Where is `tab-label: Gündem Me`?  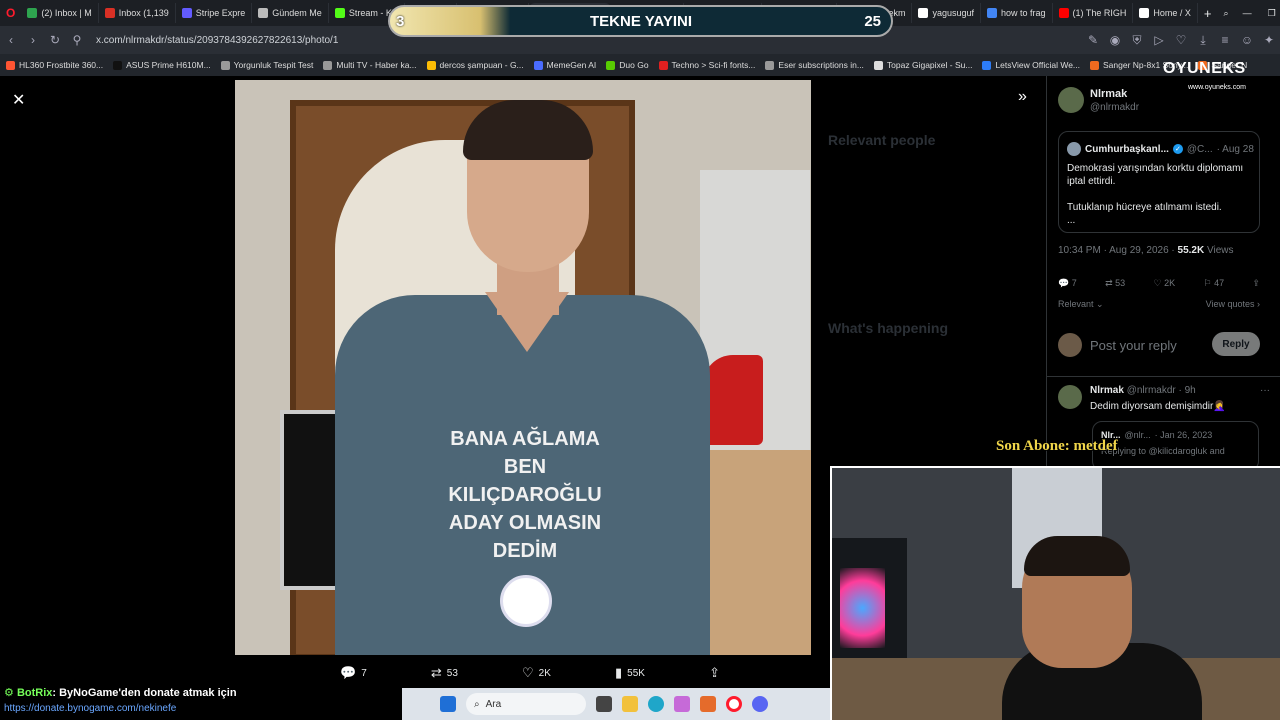
tab-label: Gündem Me is located at coordinates (297, 13).